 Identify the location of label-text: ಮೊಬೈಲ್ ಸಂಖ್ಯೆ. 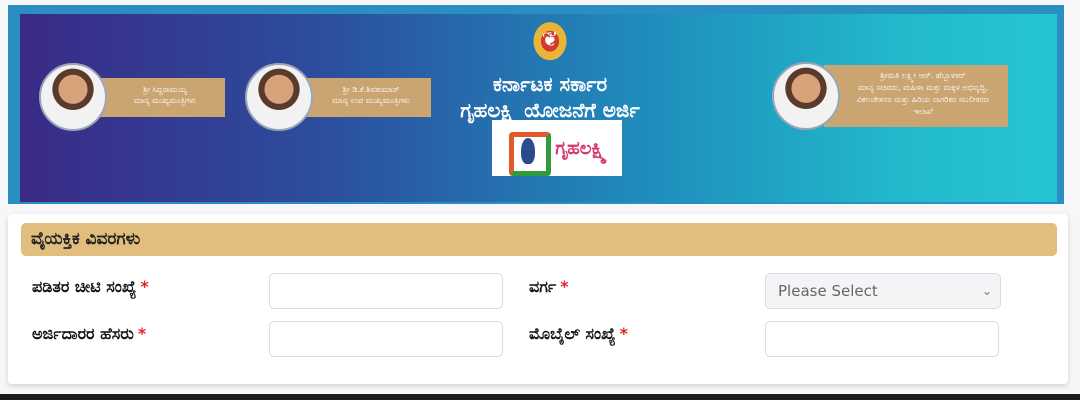
(572, 333).